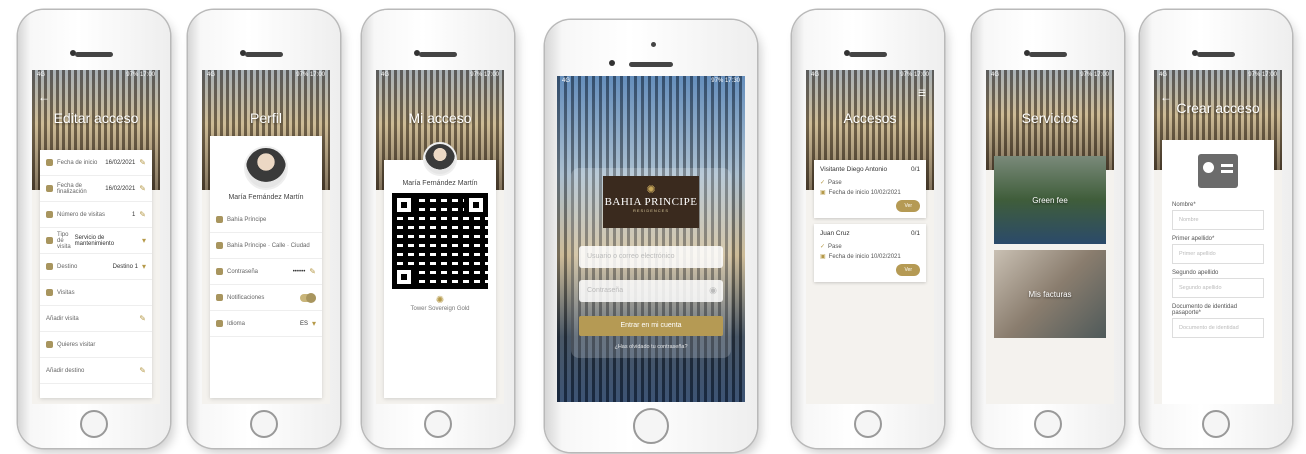  What do you see at coordinates (1050, 247) in the screenshot?
I see `services-list: Green fee Mis facturas` at bounding box center [1050, 247].